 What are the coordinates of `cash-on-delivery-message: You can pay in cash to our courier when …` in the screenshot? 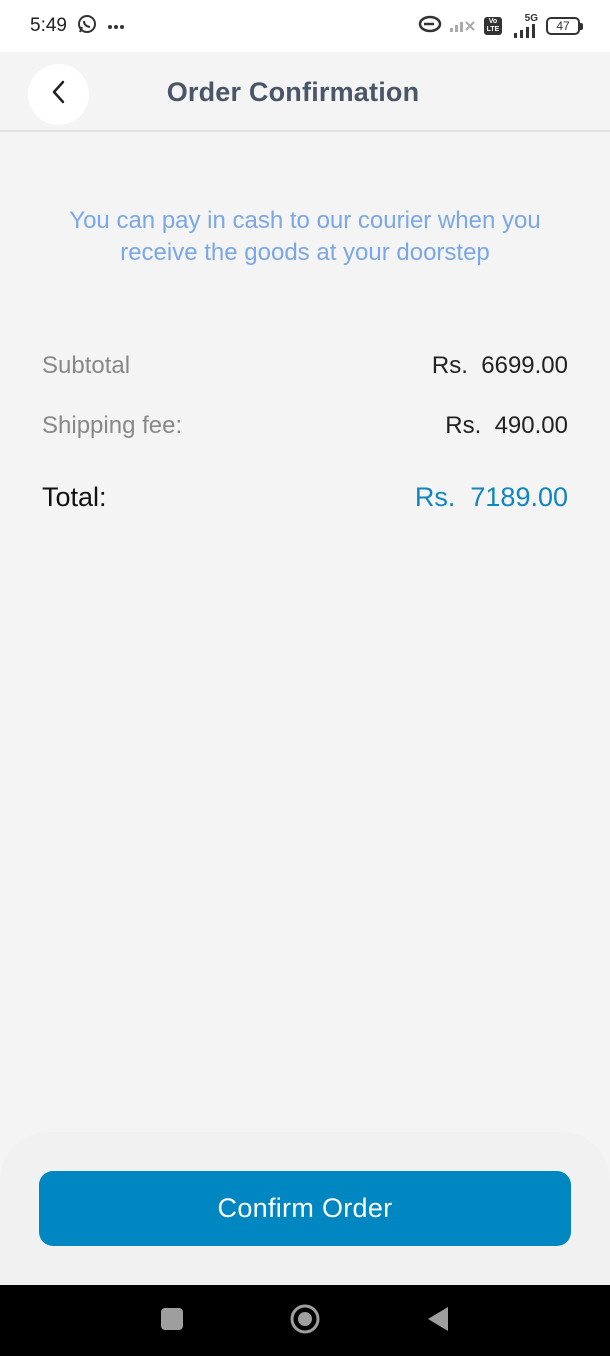 It's located at (305, 236).